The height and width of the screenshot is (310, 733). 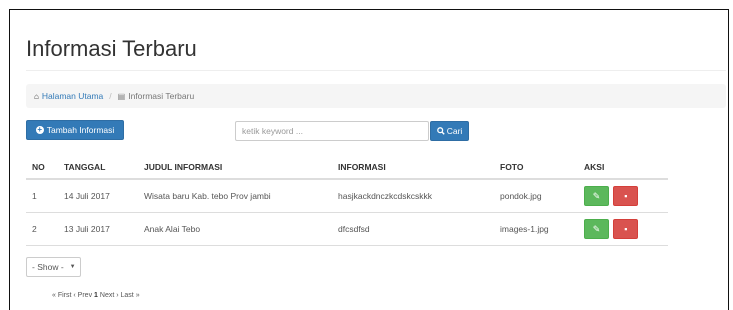 What do you see at coordinates (61, 295) in the screenshot?
I see `pagination-first: « First` at bounding box center [61, 295].